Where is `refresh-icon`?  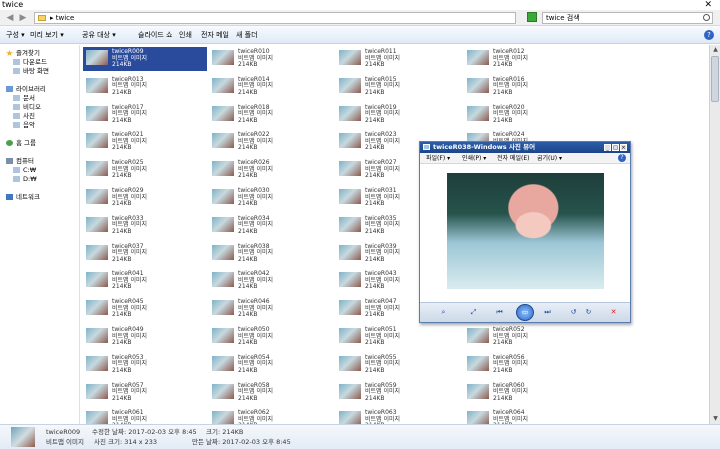
refresh-icon is located at coordinates (532, 17).